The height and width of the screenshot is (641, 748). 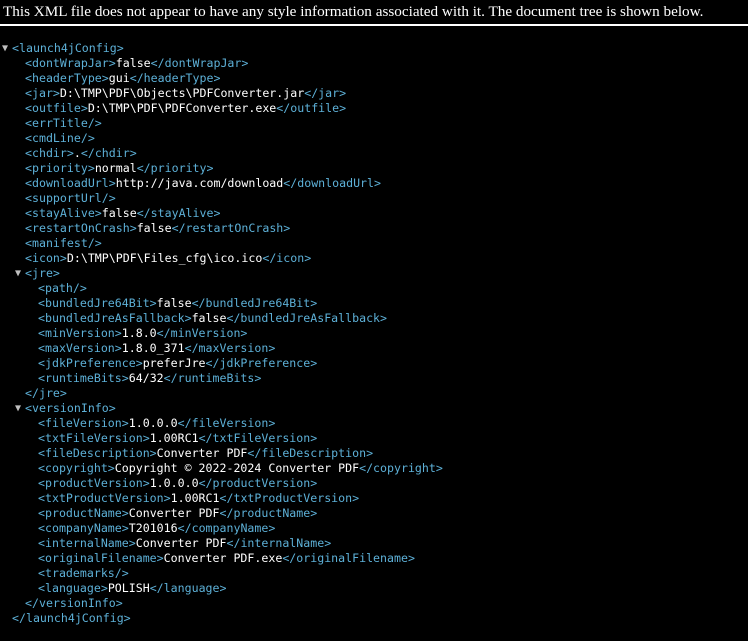 I want to click on xml-close-tag: </language>, so click(x=188, y=588).